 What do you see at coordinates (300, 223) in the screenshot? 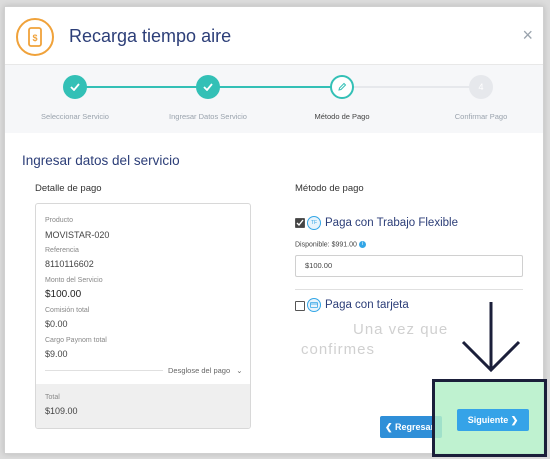
I see `flex-checkbox` at bounding box center [300, 223].